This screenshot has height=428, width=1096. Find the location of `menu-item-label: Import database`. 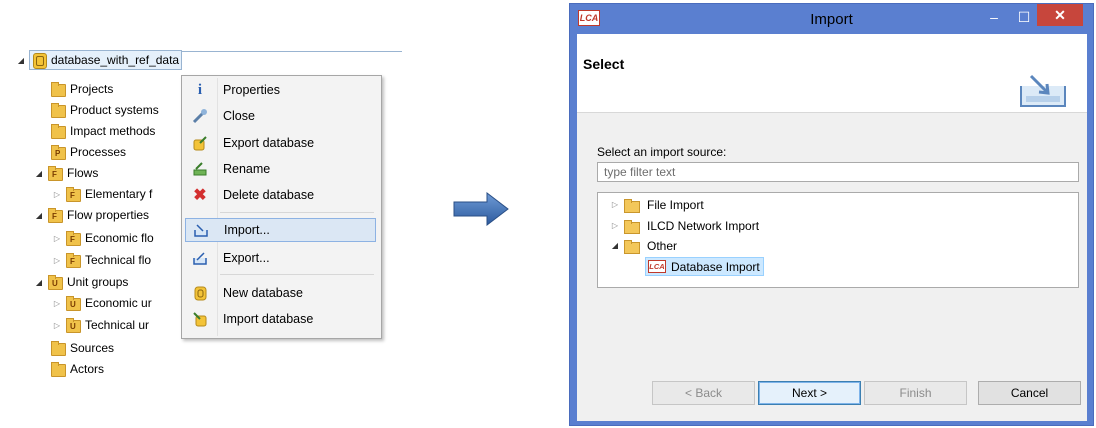

menu-item-label: Import database is located at coordinates (268, 319).